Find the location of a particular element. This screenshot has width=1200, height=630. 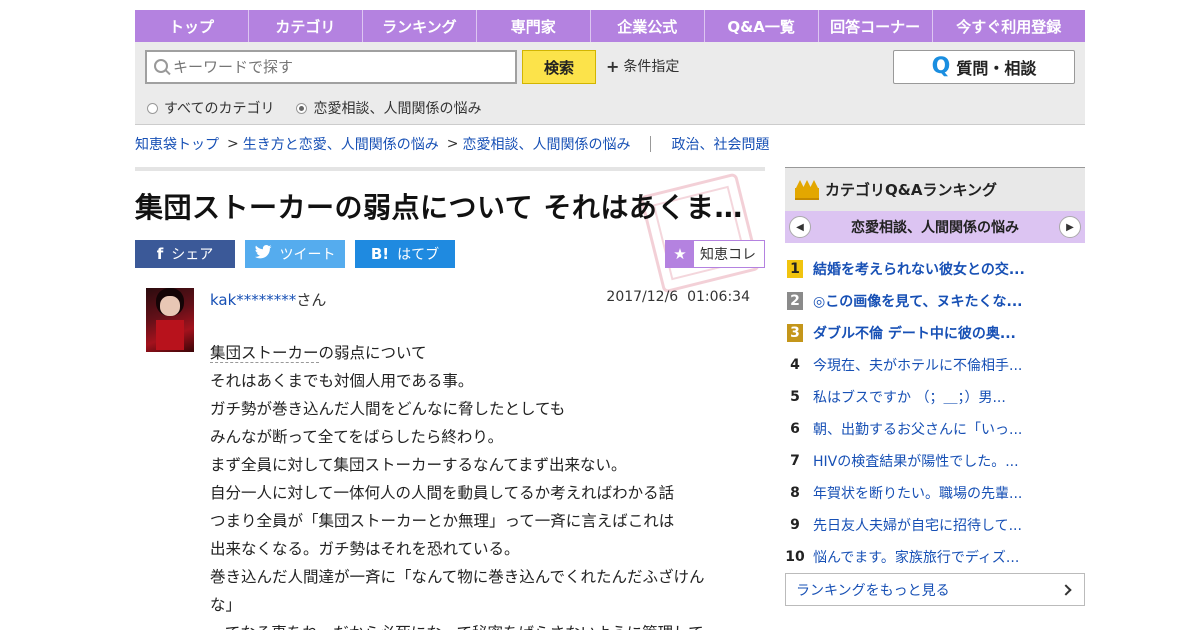

ranking-header: カテゴリQ&Aランキング is located at coordinates (935, 189).